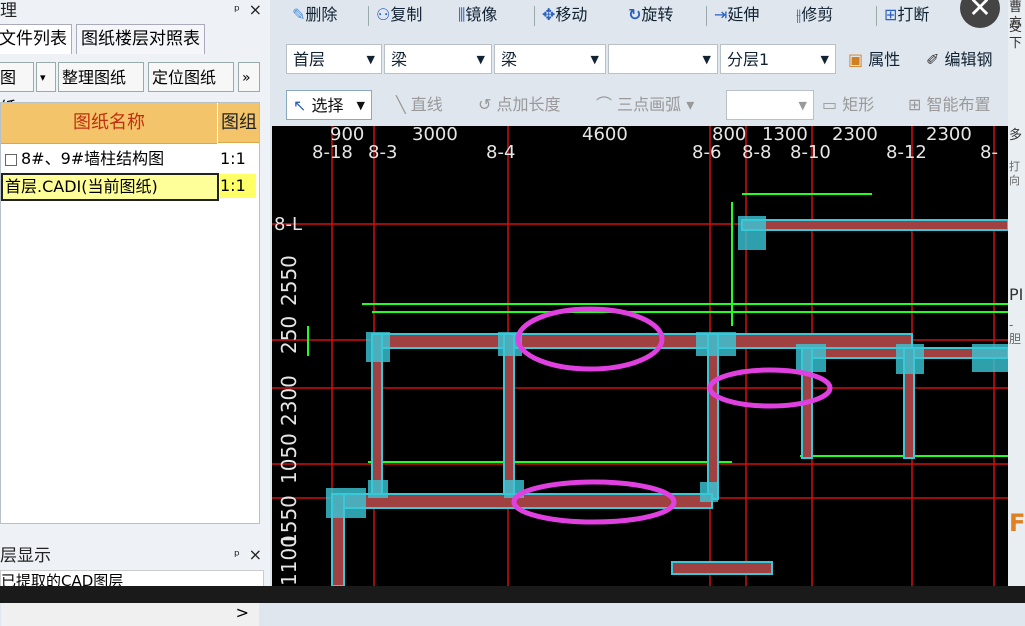  What do you see at coordinates (848, 105) in the screenshot?
I see `rectangle-tool: ▭ 矩形` at bounding box center [848, 105].